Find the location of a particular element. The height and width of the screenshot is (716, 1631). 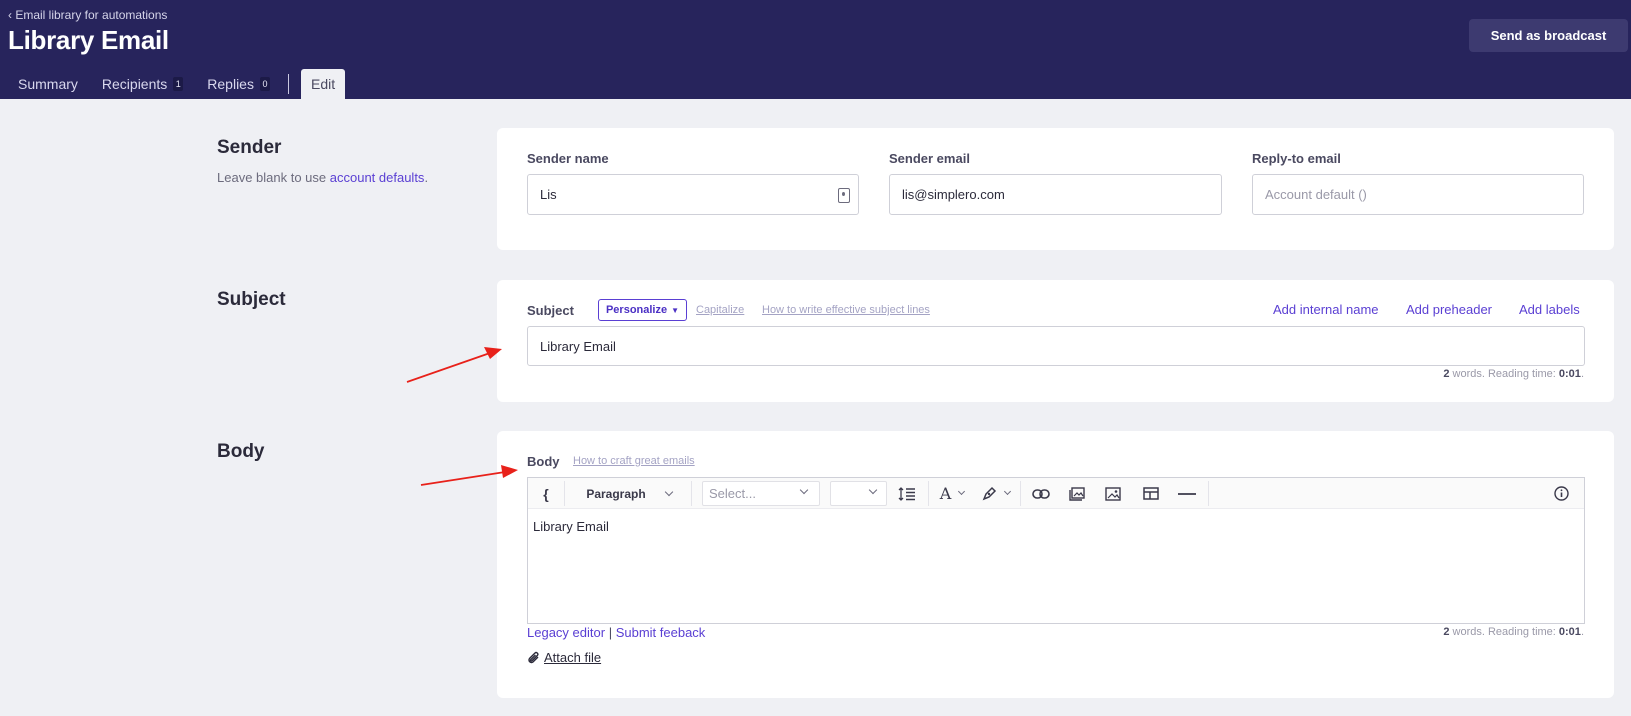

paperclip-icon is located at coordinates (533, 657).